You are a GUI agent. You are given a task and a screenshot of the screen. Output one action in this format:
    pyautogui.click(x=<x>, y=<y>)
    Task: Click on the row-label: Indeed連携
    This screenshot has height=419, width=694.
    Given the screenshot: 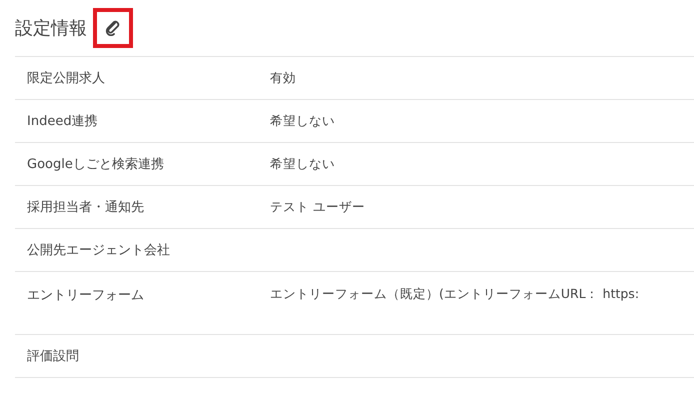 What is the action you would take?
    pyautogui.click(x=62, y=121)
    